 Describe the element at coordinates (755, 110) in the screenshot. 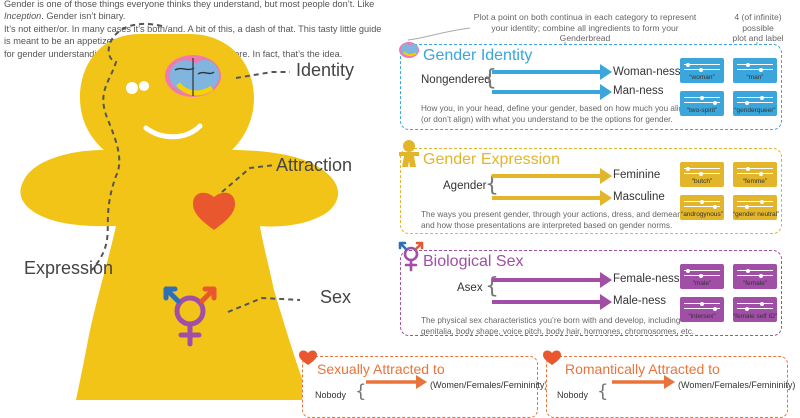

I see `combo-caption: “genderqueer”` at that location.